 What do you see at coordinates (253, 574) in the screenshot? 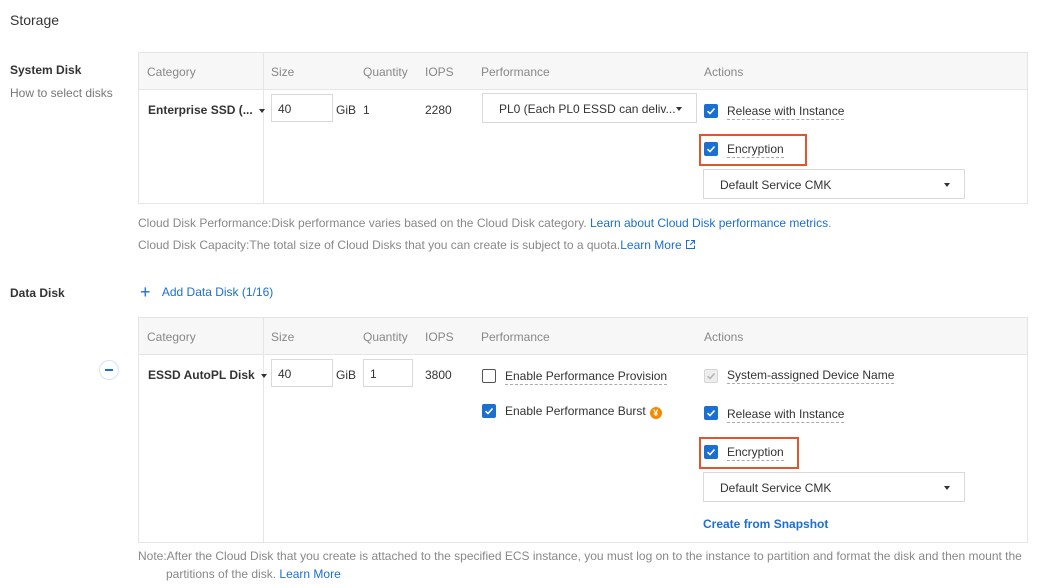
I see `data-disk-note-line2: partitions of the disk. Learn More` at bounding box center [253, 574].